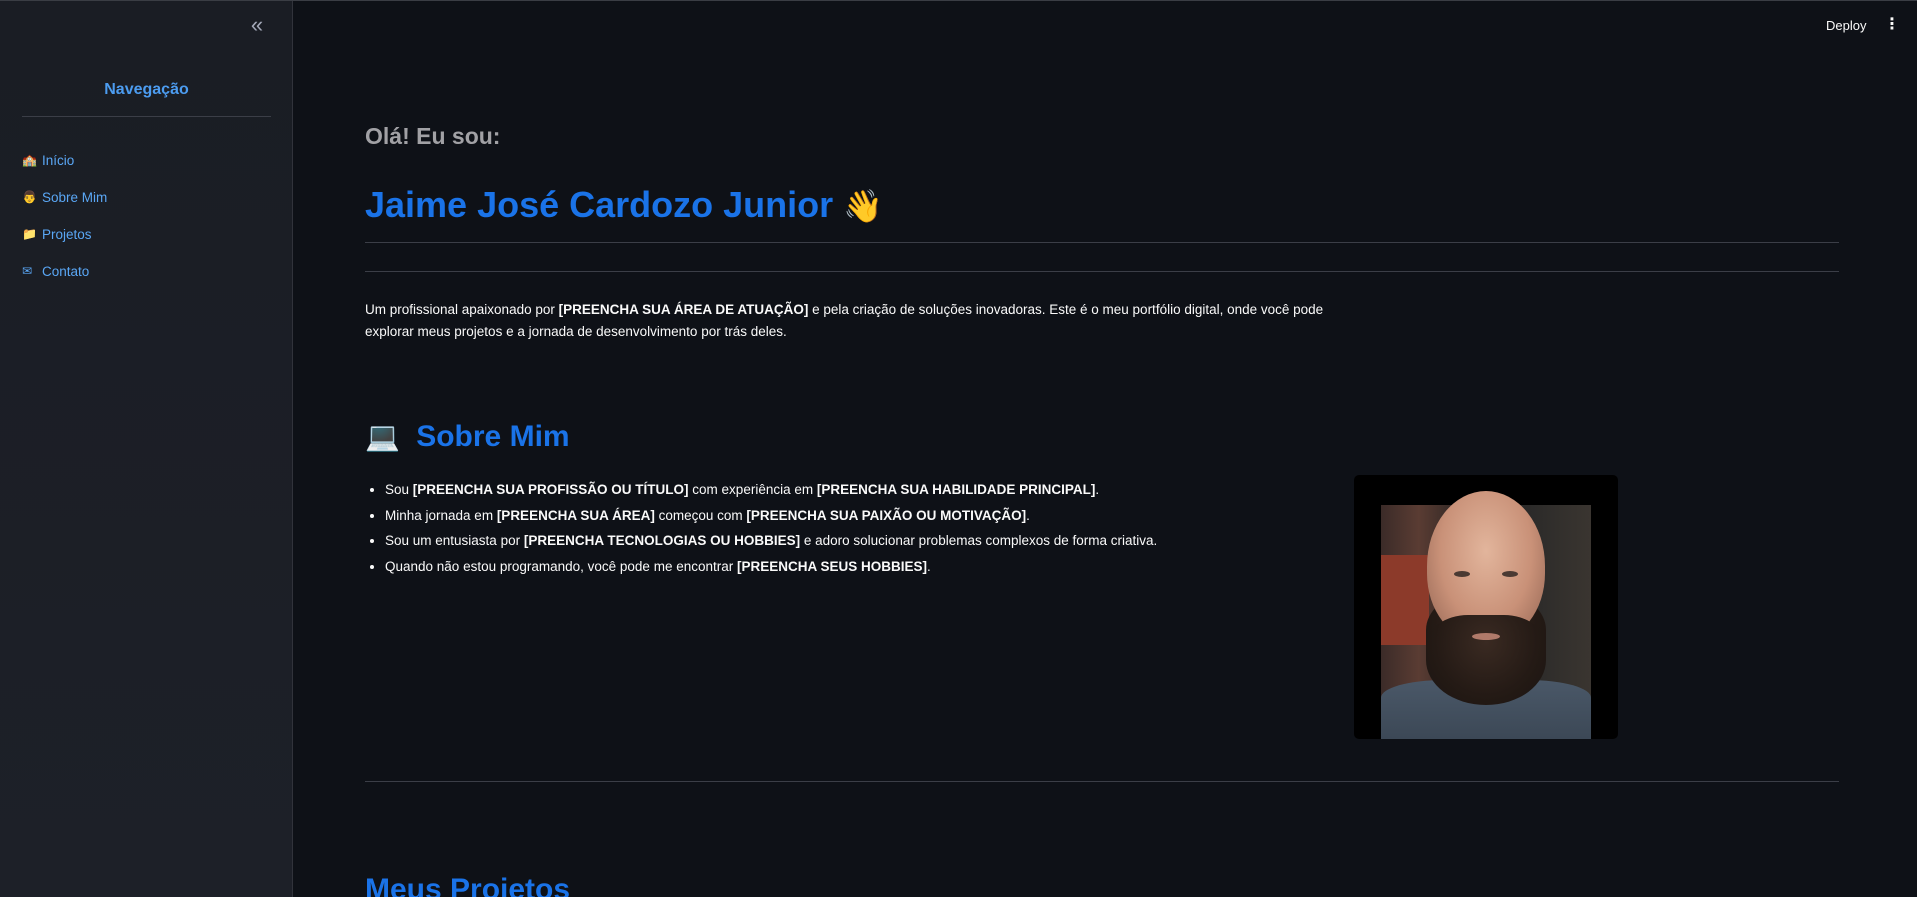 This screenshot has width=1917, height=897. What do you see at coordinates (462, 309) in the screenshot?
I see `intro-text: Um profissional apaixonado por` at bounding box center [462, 309].